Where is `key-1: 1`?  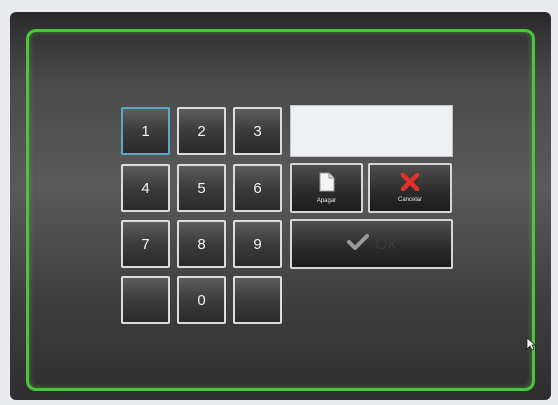
key-1: 1 is located at coordinates (145, 131).